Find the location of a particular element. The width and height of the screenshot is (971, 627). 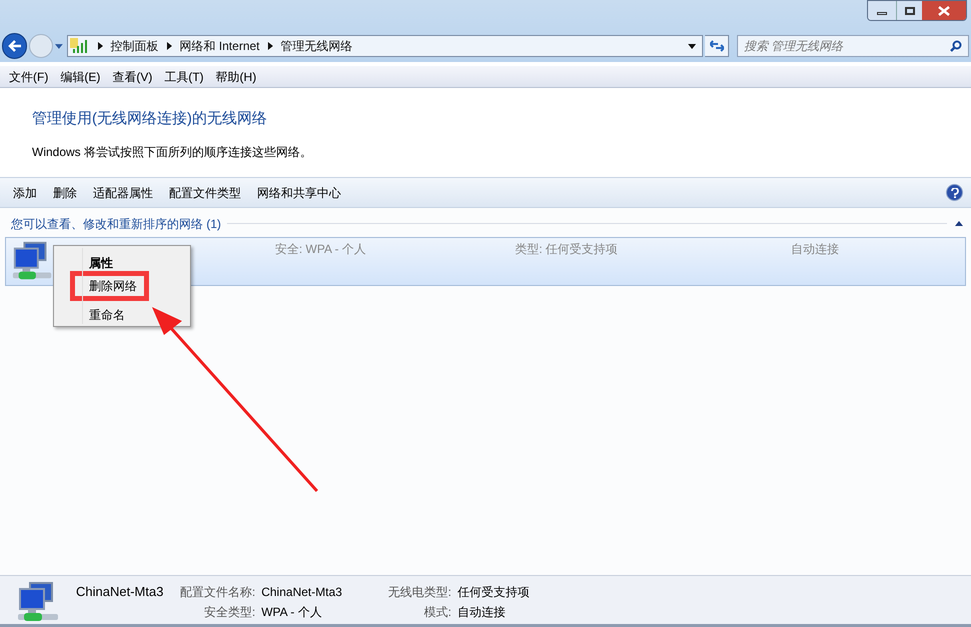

toolbar-button: 网络和共享中心 is located at coordinates (299, 193).